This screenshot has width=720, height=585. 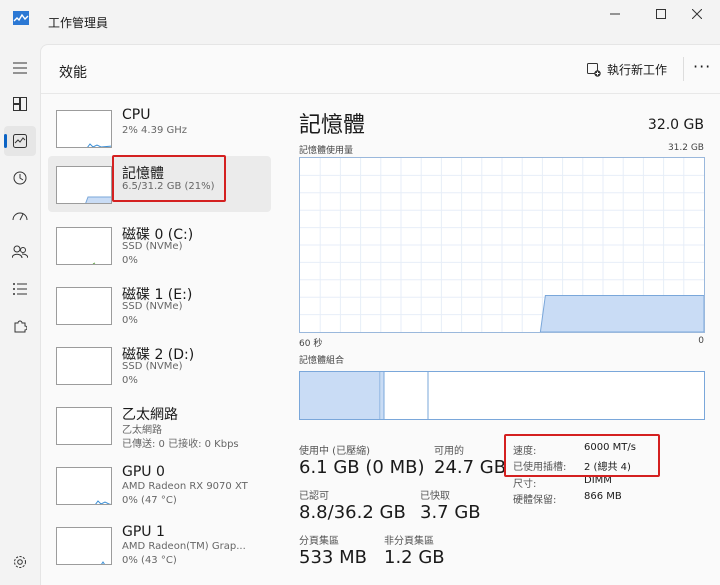 I want to click on composition-in-use, so click(x=340, y=395).